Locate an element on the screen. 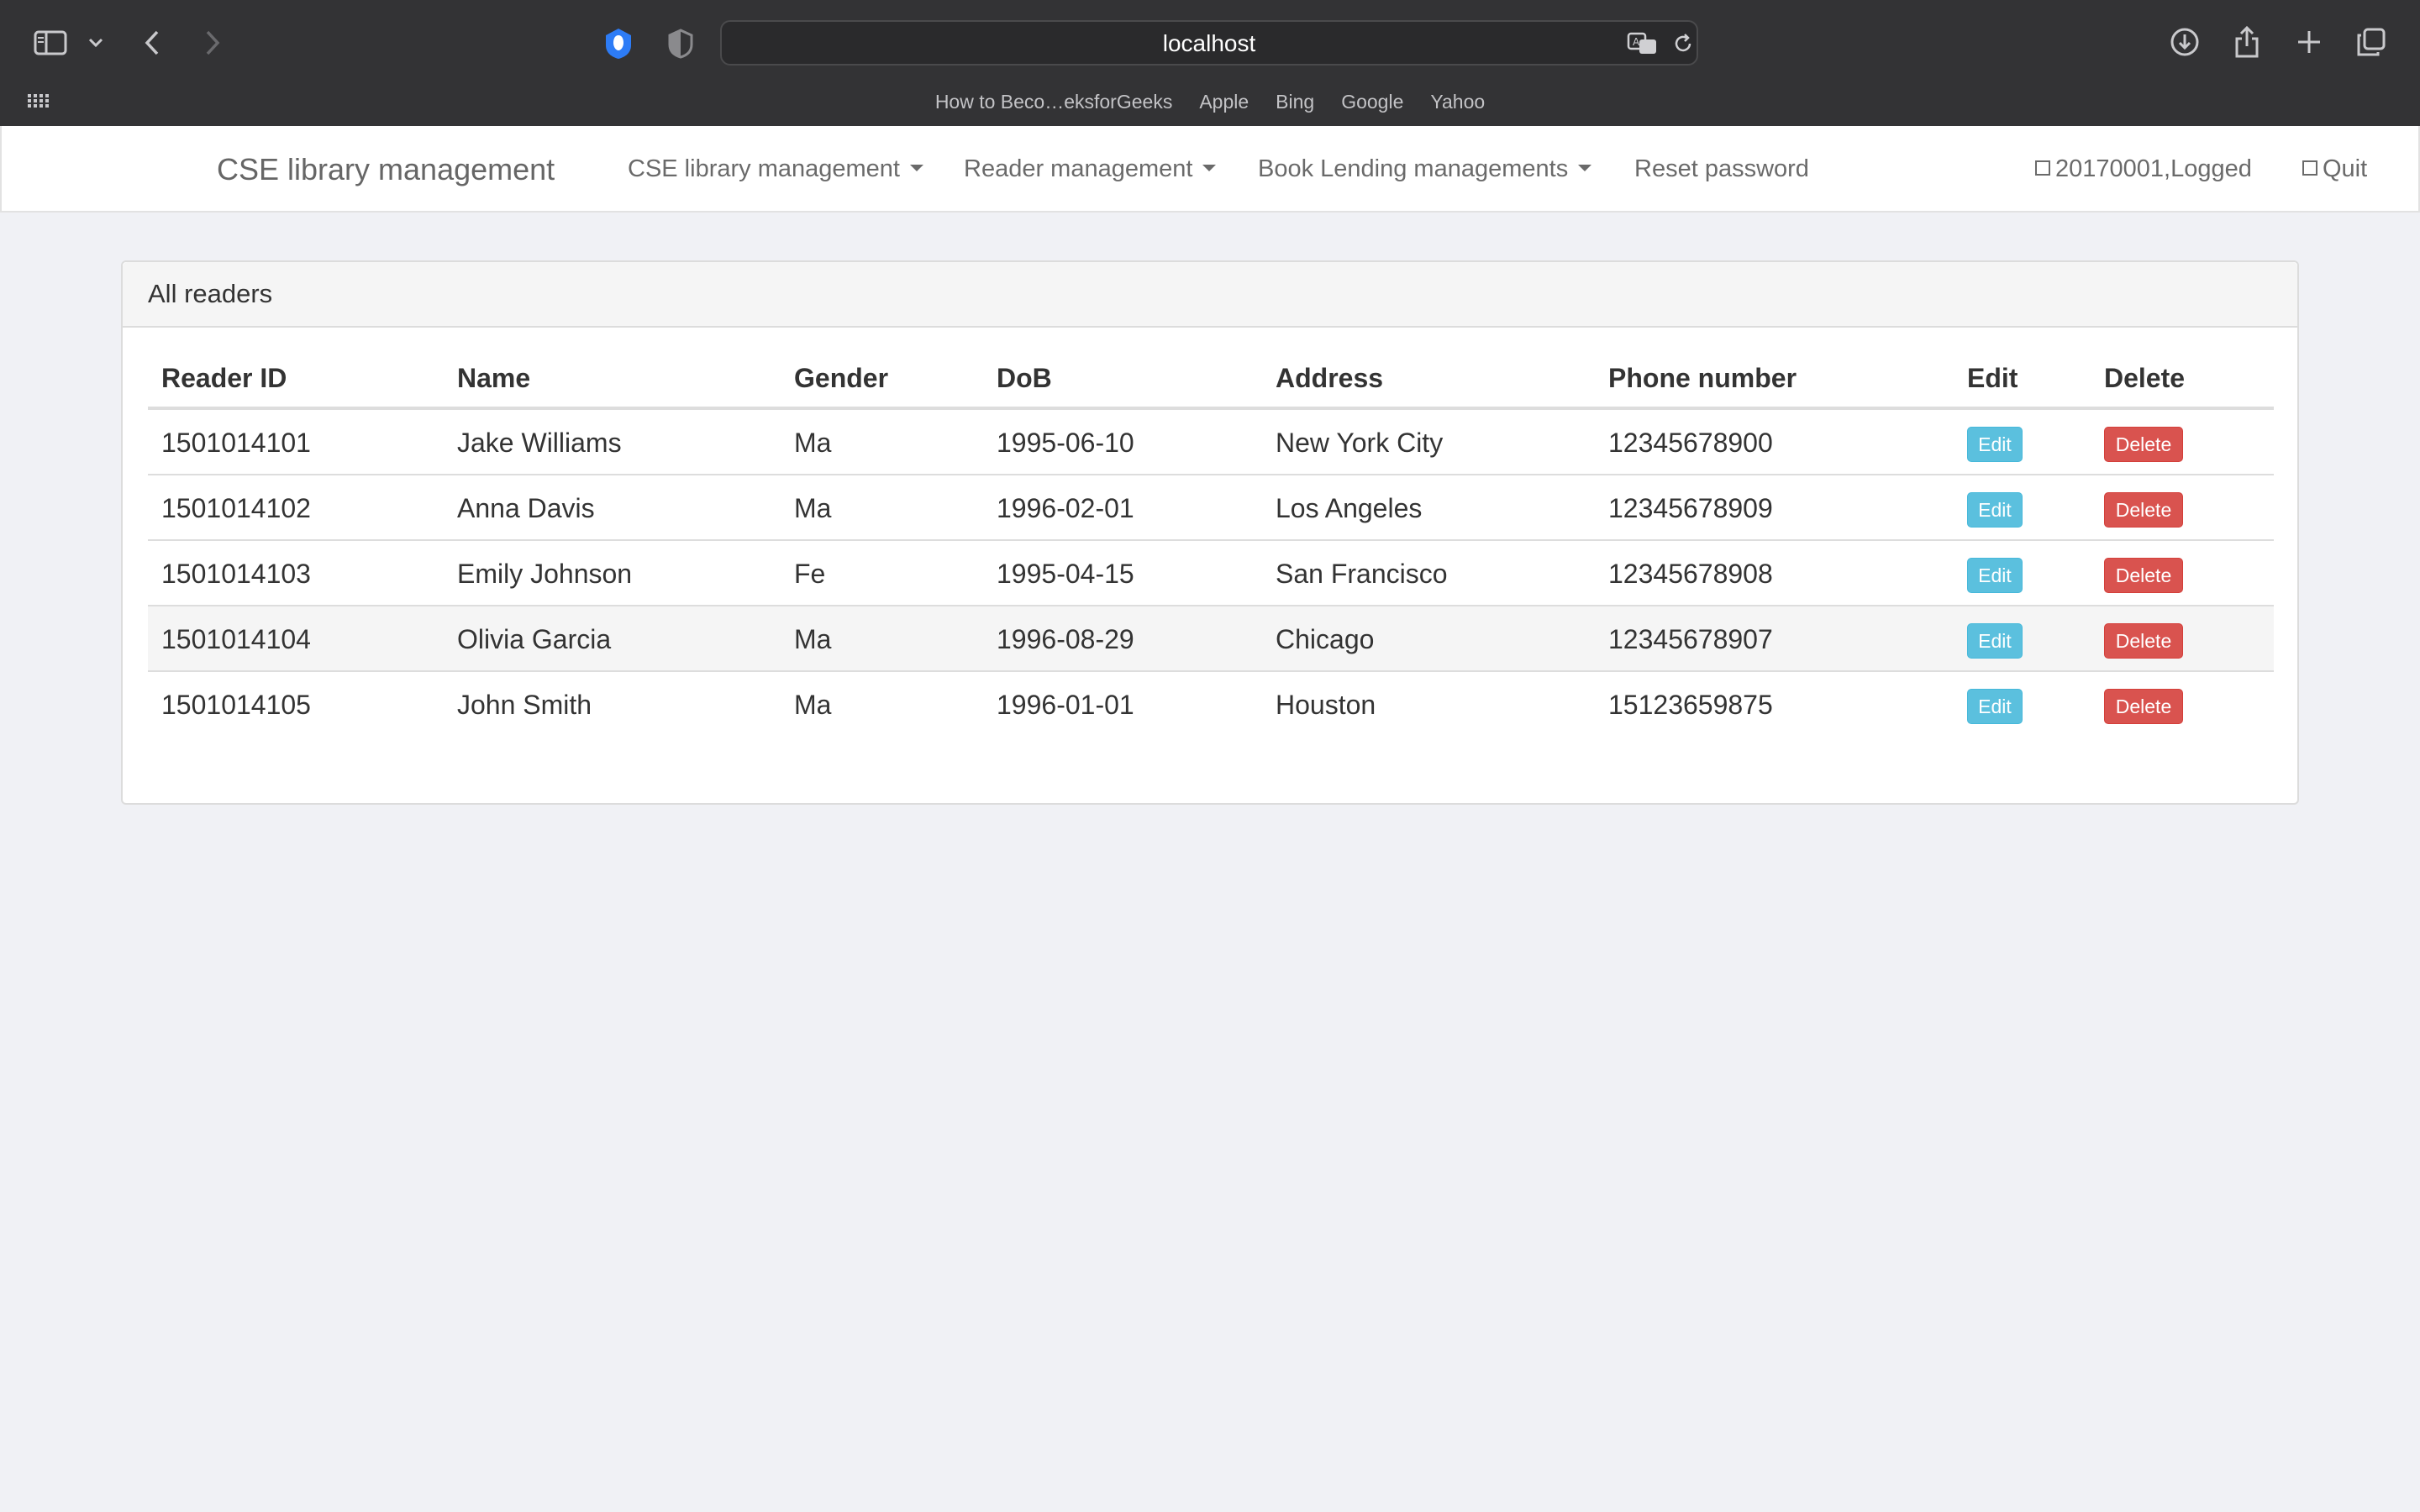 The height and width of the screenshot is (1512, 2420). col-edit: Edit is located at coordinates (1992, 378).